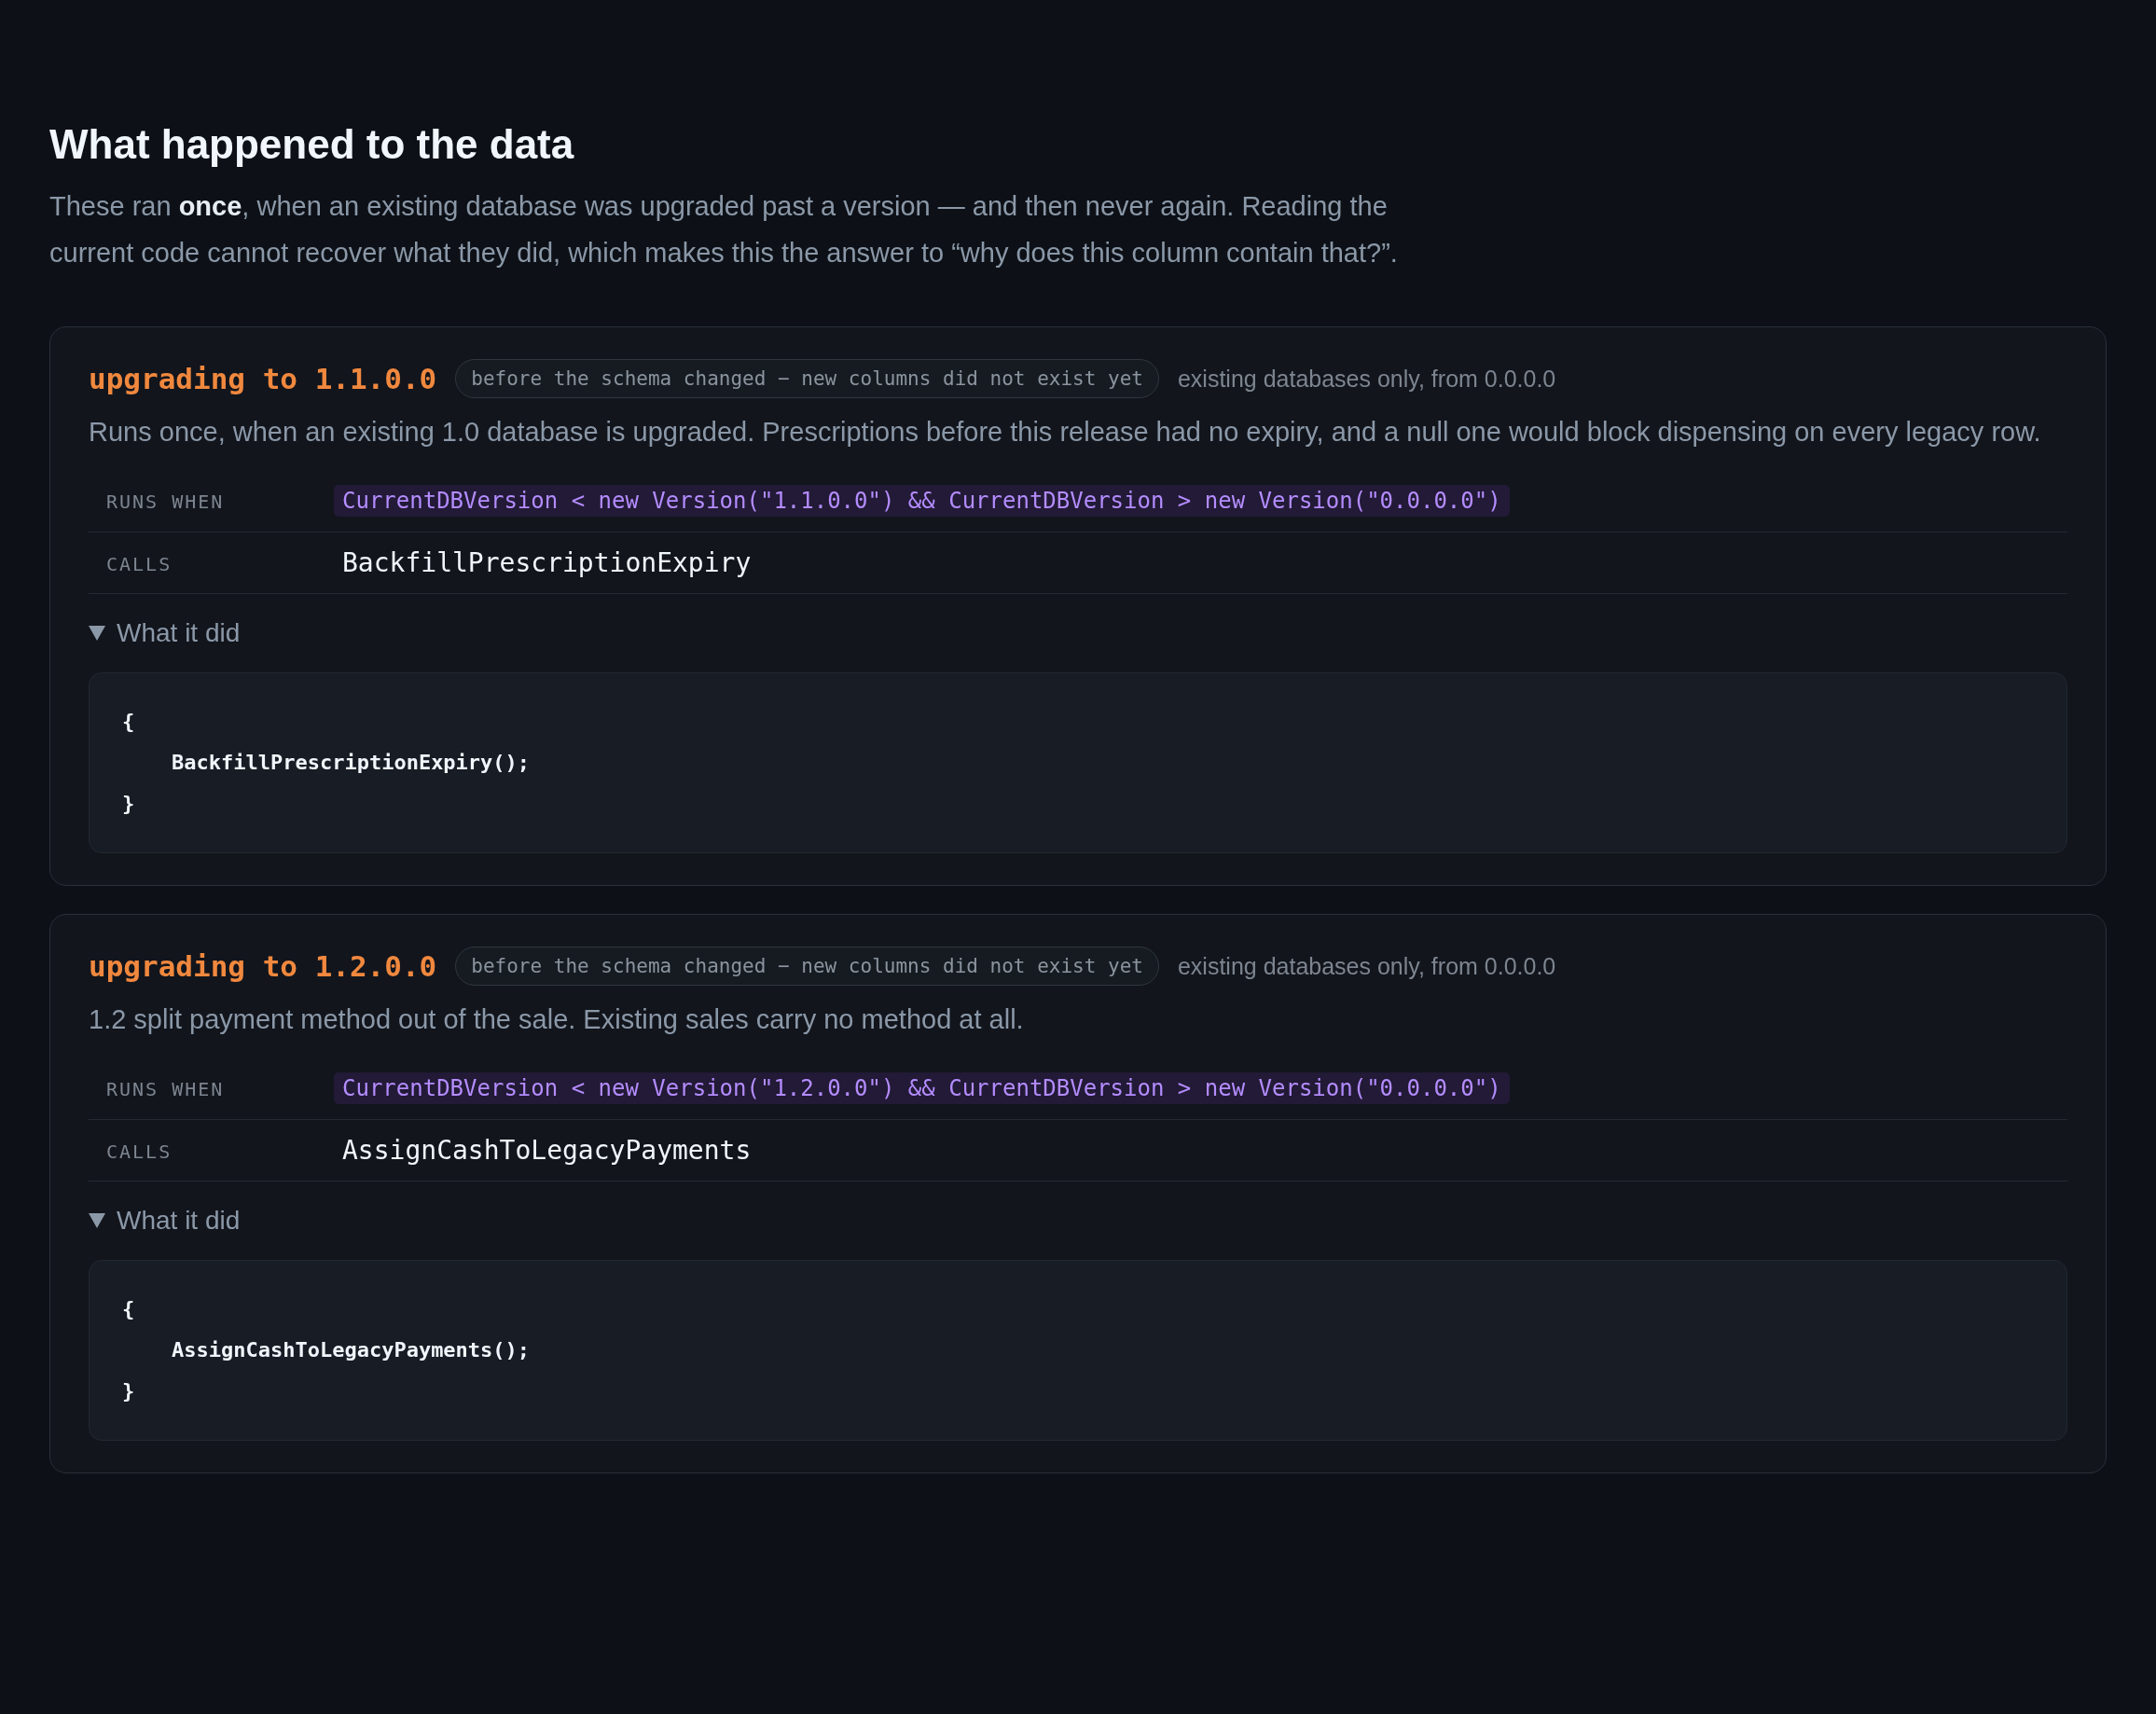  What do you see at coordinates (312, 144) in the screenshot?
I see `page-heading: What happened to the data` at bounding box center [312, 144].